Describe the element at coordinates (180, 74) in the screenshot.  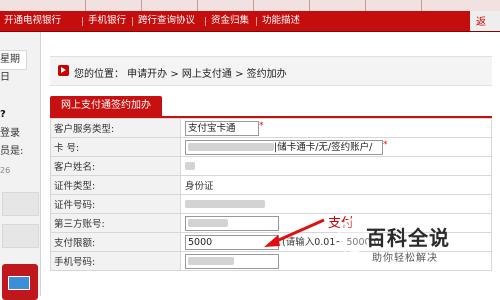
I see `breadcrumb-text: 您的位置： 申请开办 > 网上支付通 > 签约加办` at that location.